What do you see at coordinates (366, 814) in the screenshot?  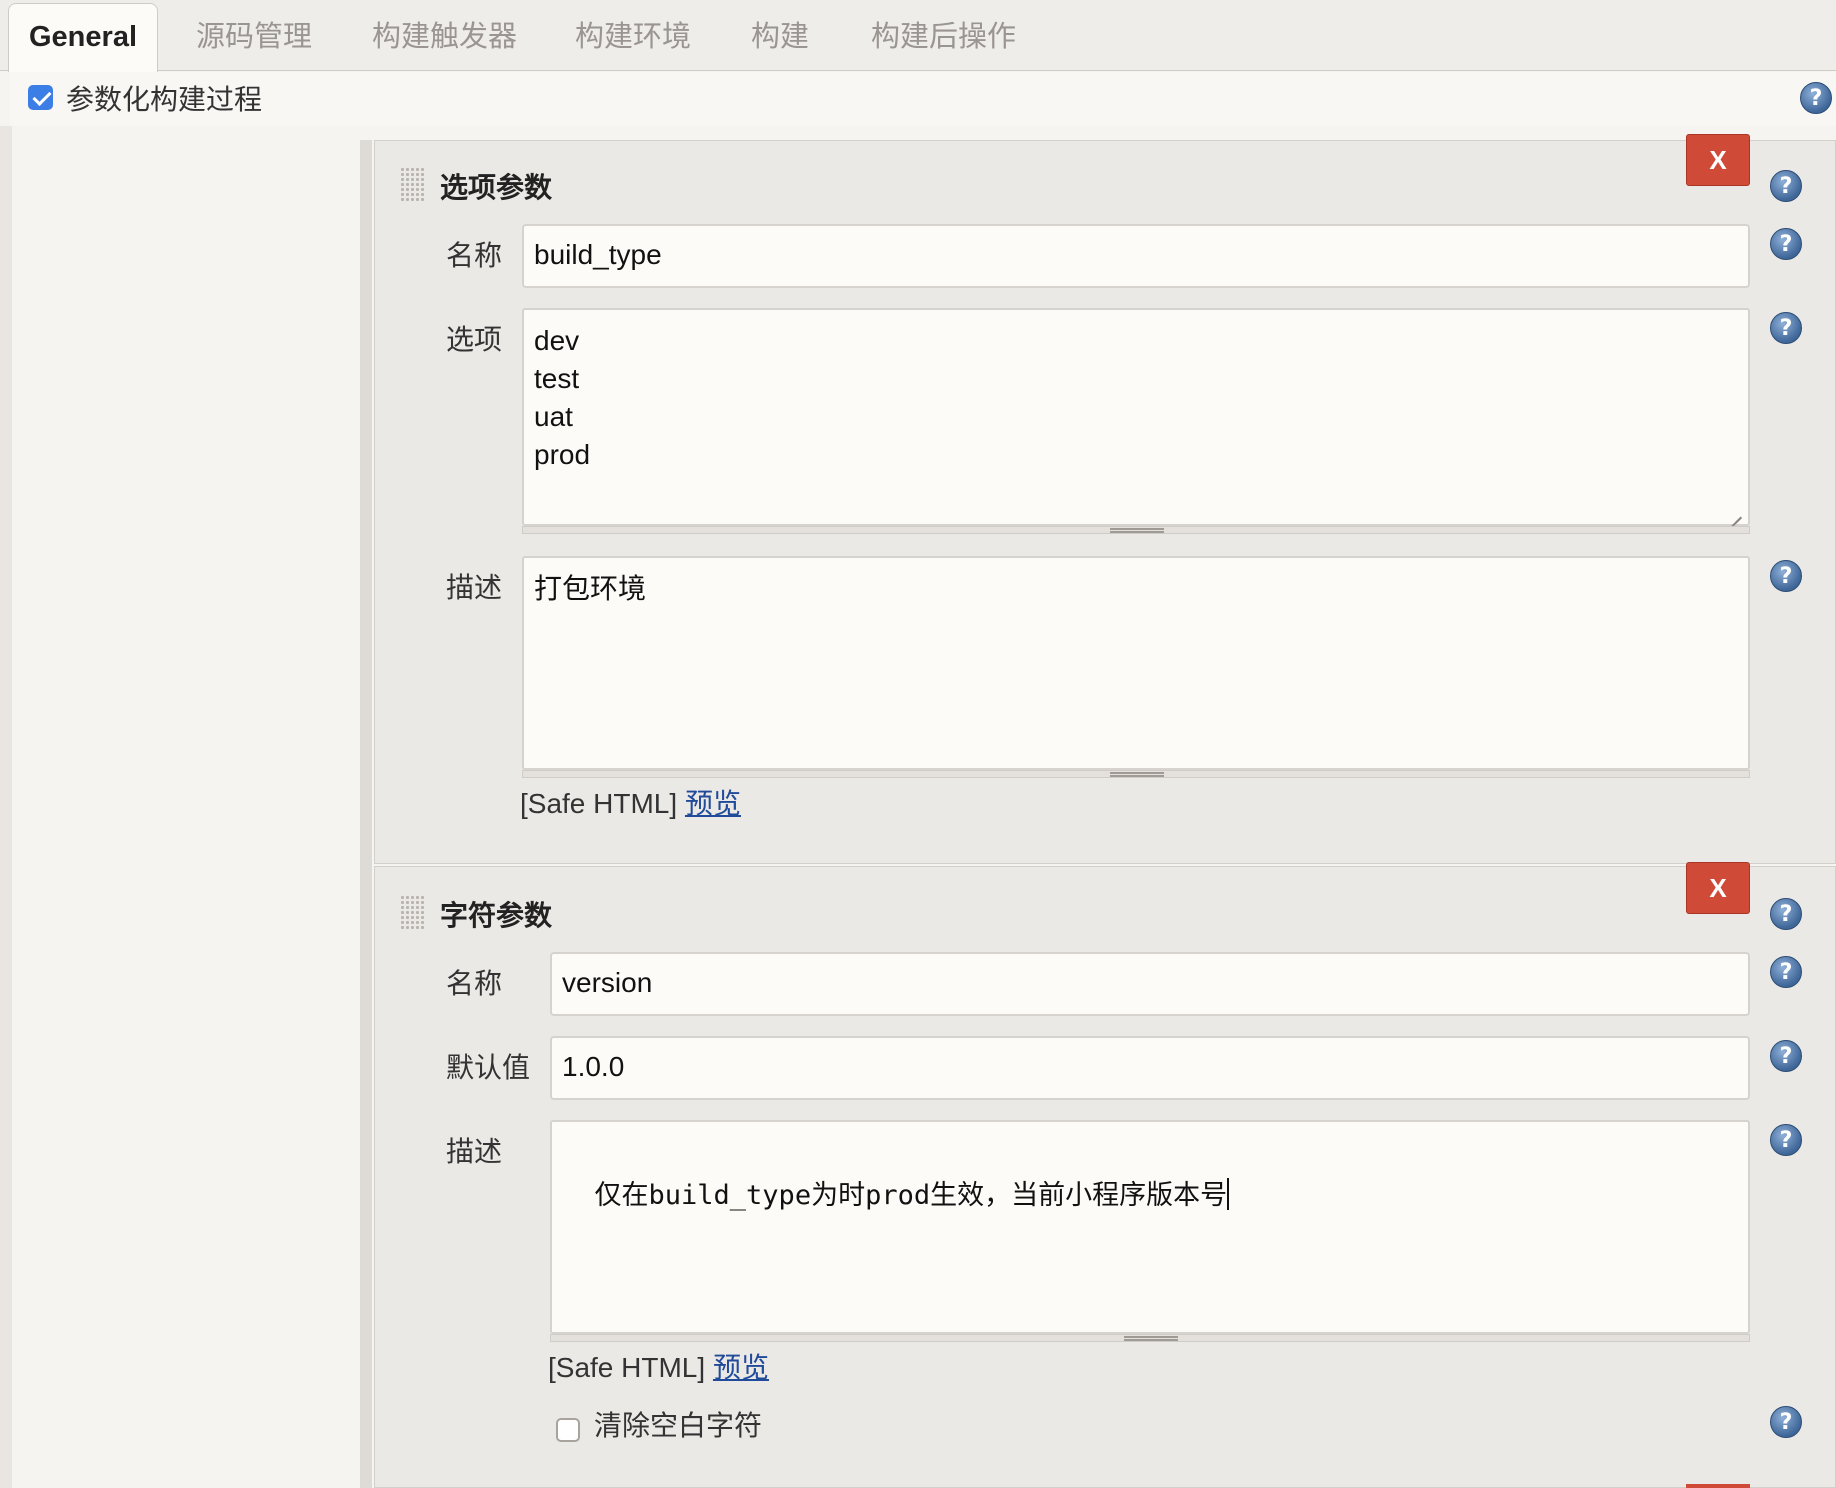 I see `parameters-rail` at bounding box center [366, 814].